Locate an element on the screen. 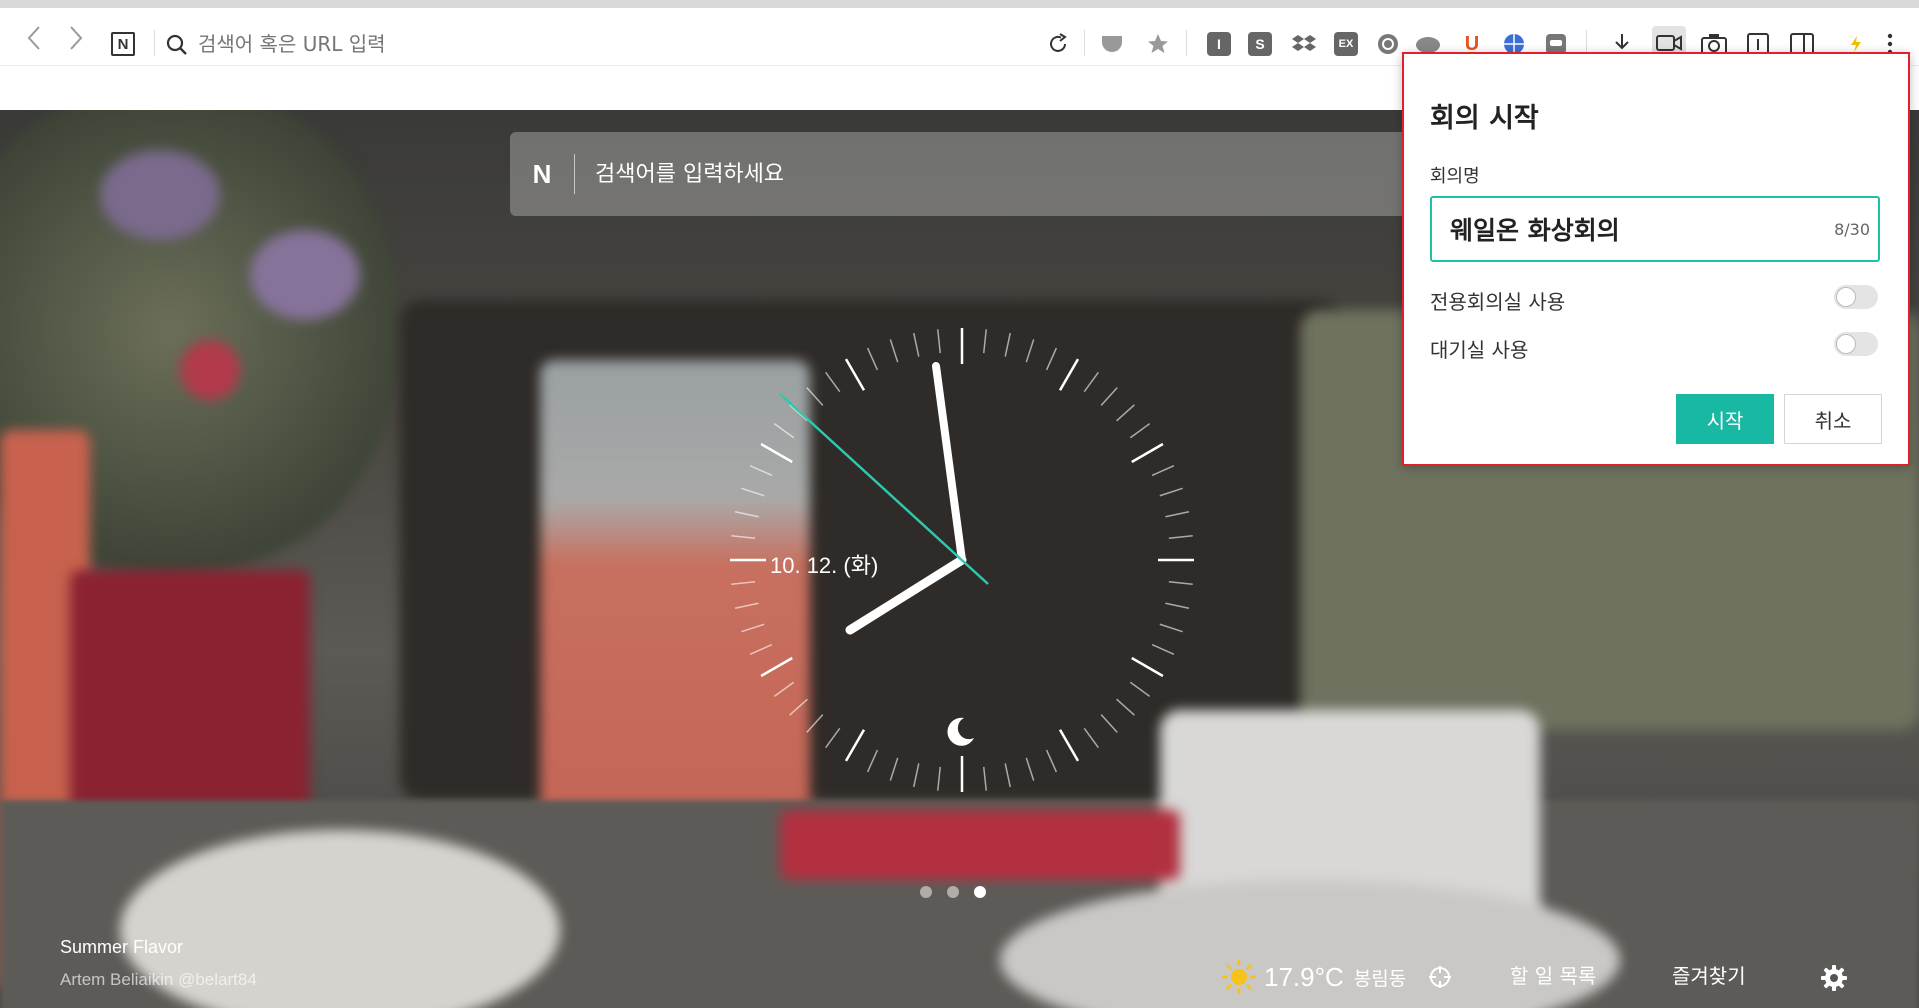 The width and height of the screenshot is (1919, 1008). napkin is located at coordinates (980, 845).